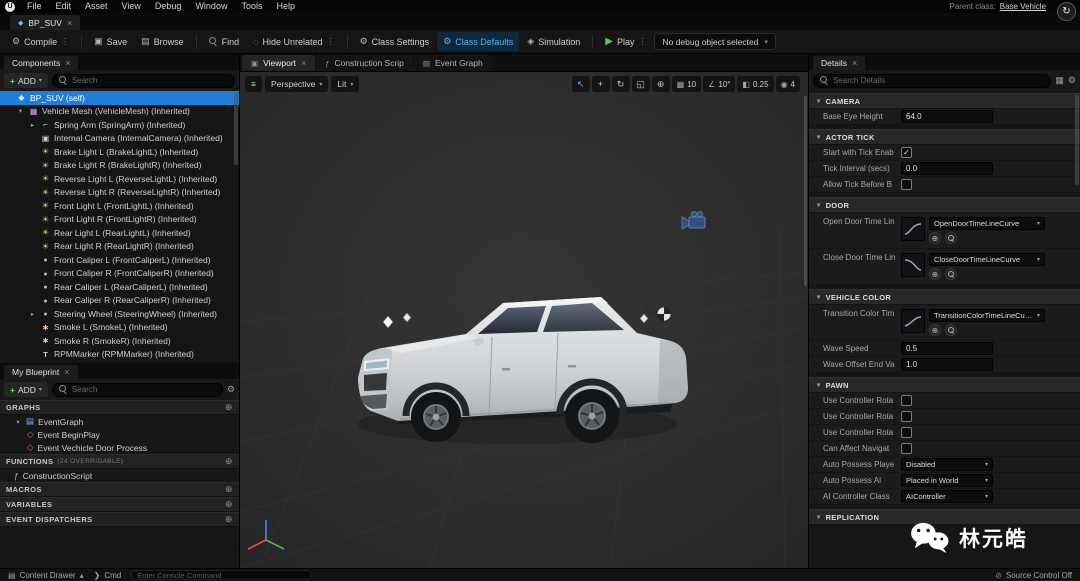  What do you see at coordinates (1059, 80) in the screenshot?
I see `property-matrix-icon` at bounding box center [1059, 80].